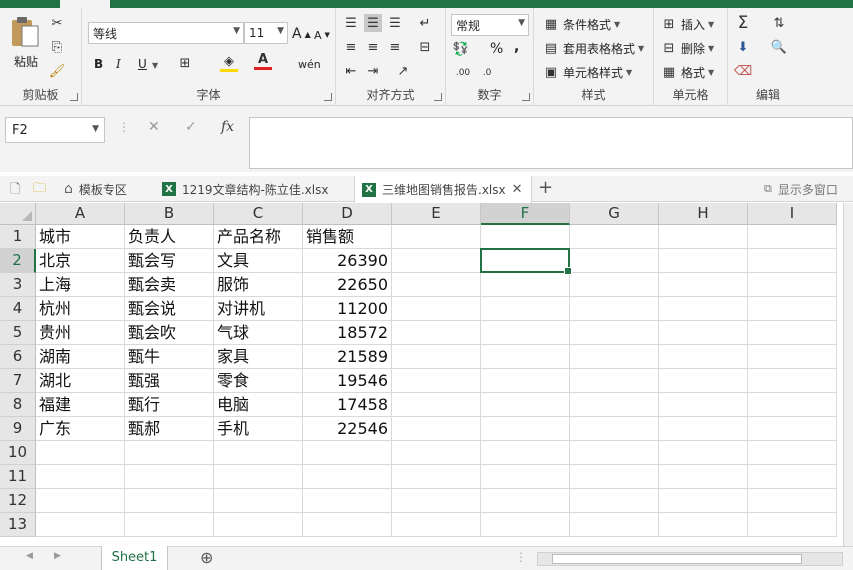  Describe the element at coordinates (614, 477) in the screenshot. I see `cell-g11` at that location.